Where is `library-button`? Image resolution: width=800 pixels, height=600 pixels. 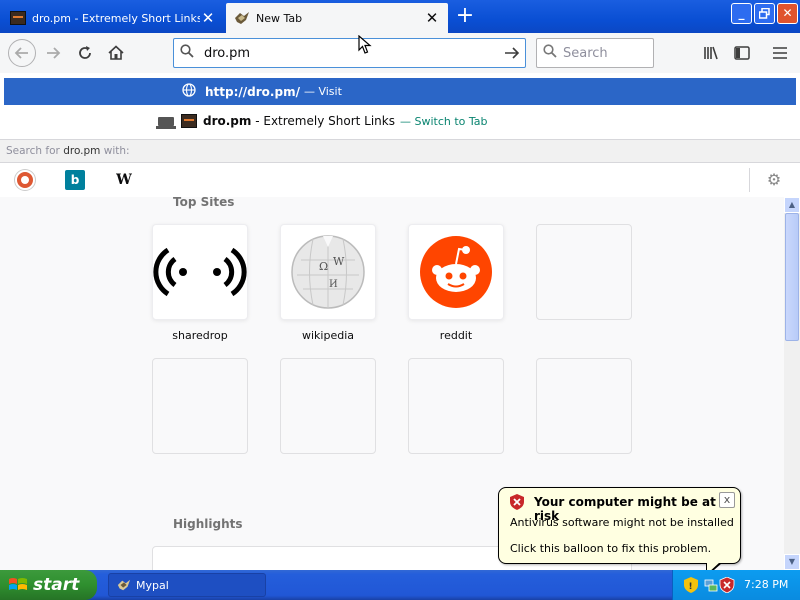
library-button is located at coordinates (711, 53).